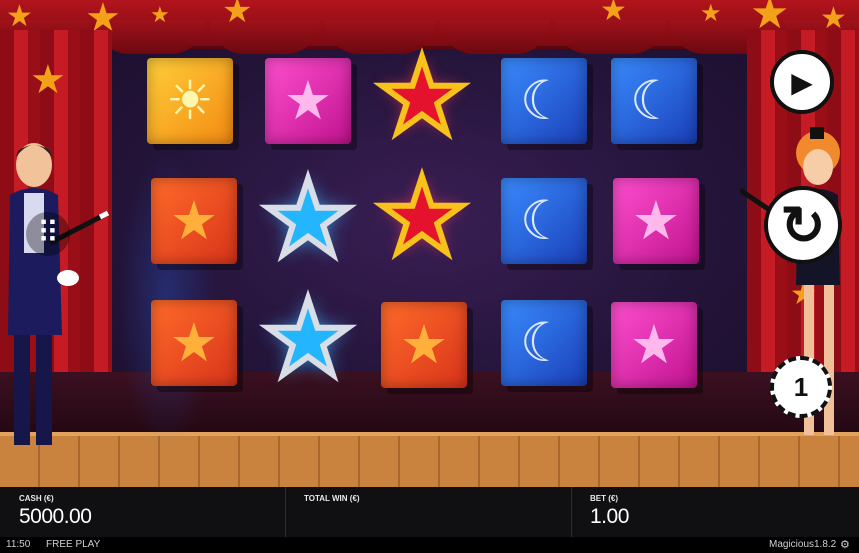  I want to click on total-win-panel: TOTAL WIN (€), so click(428, 512).